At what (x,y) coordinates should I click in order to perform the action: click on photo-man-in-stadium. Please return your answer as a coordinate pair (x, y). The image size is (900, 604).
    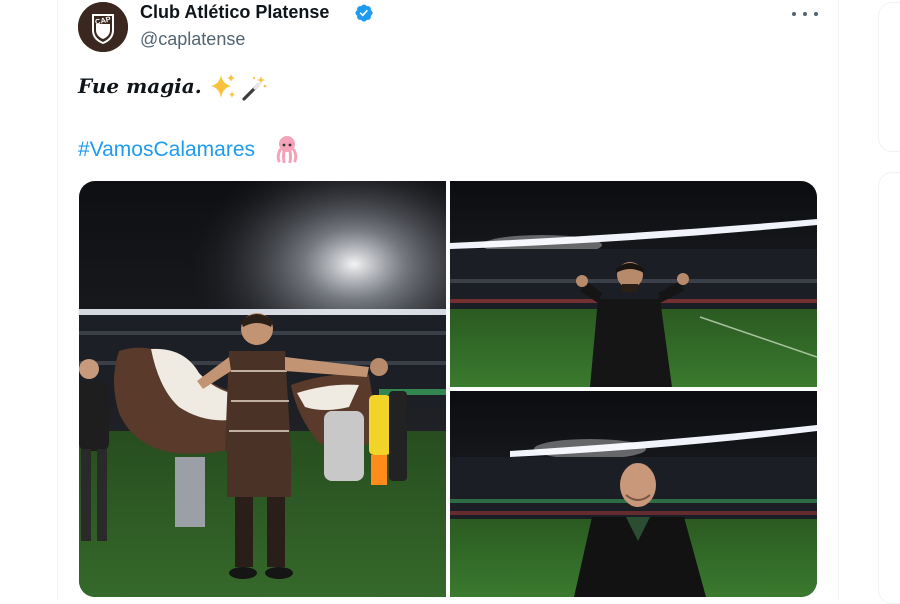
    Looking at the image, I should click on (633, 494).